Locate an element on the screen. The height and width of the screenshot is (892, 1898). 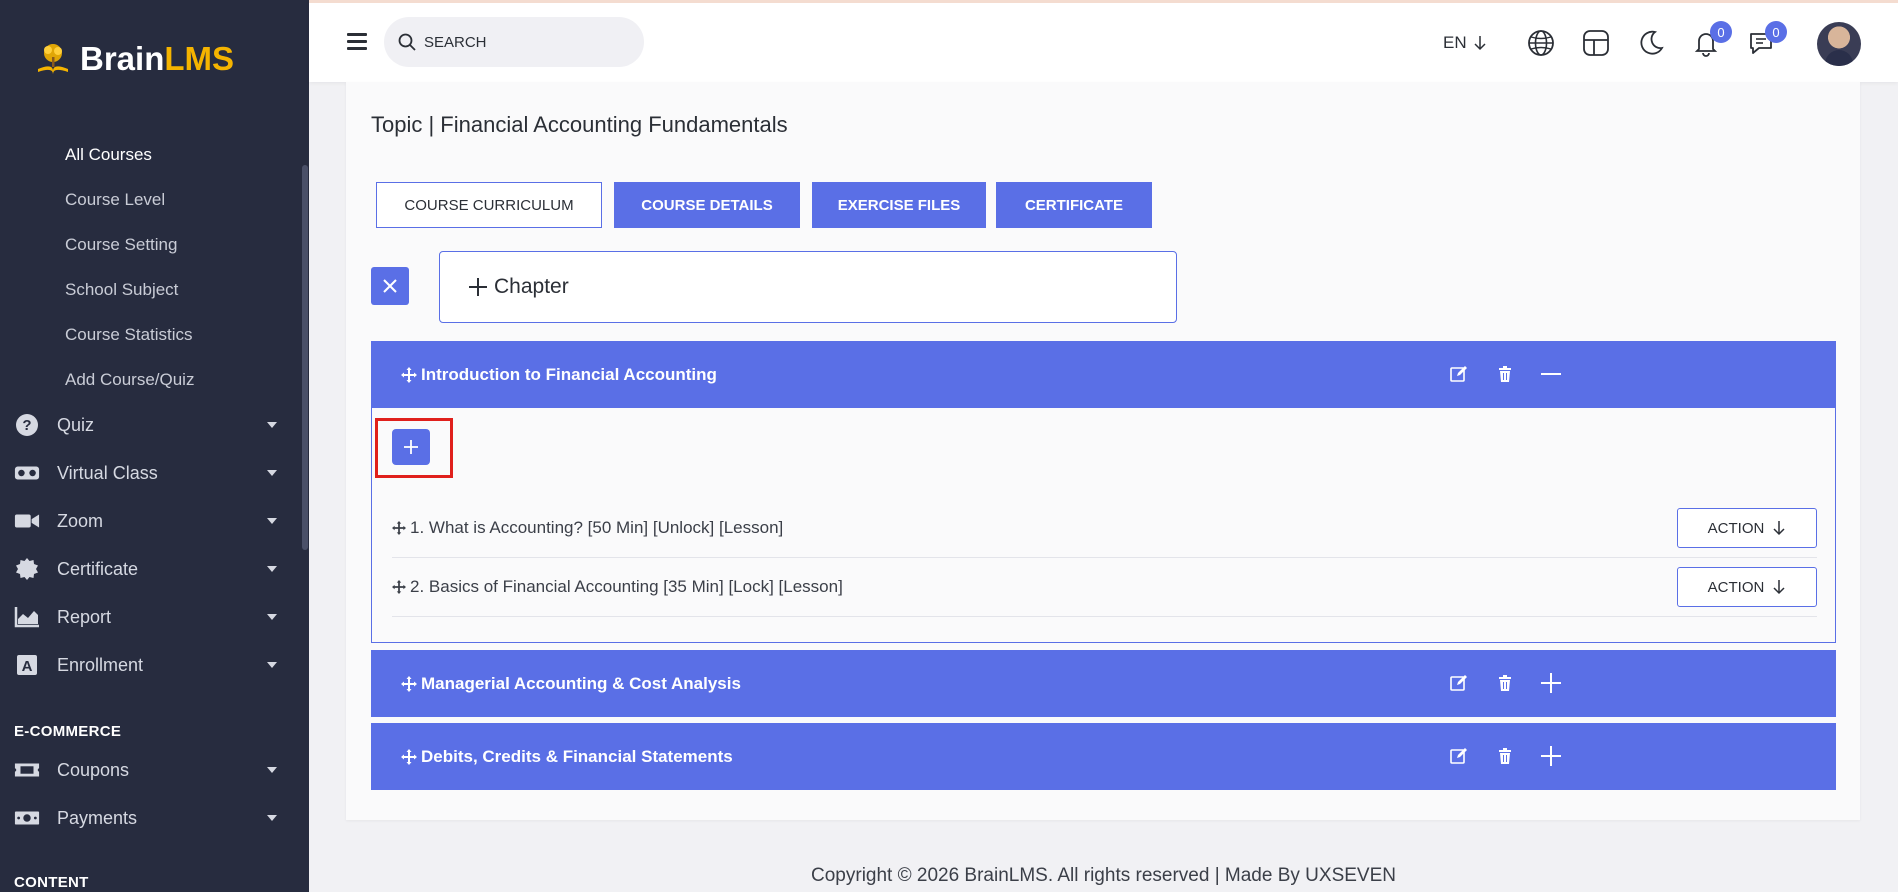
sidebar-item-quiz: ? Quiz is located at coordinates (150, 425).